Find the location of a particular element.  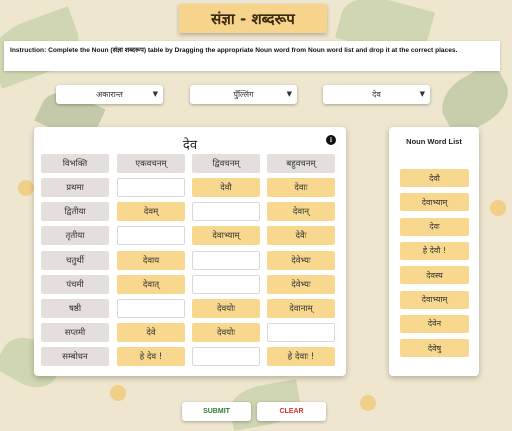

word-tile: देवेषु is located at coordinates (434, 348).